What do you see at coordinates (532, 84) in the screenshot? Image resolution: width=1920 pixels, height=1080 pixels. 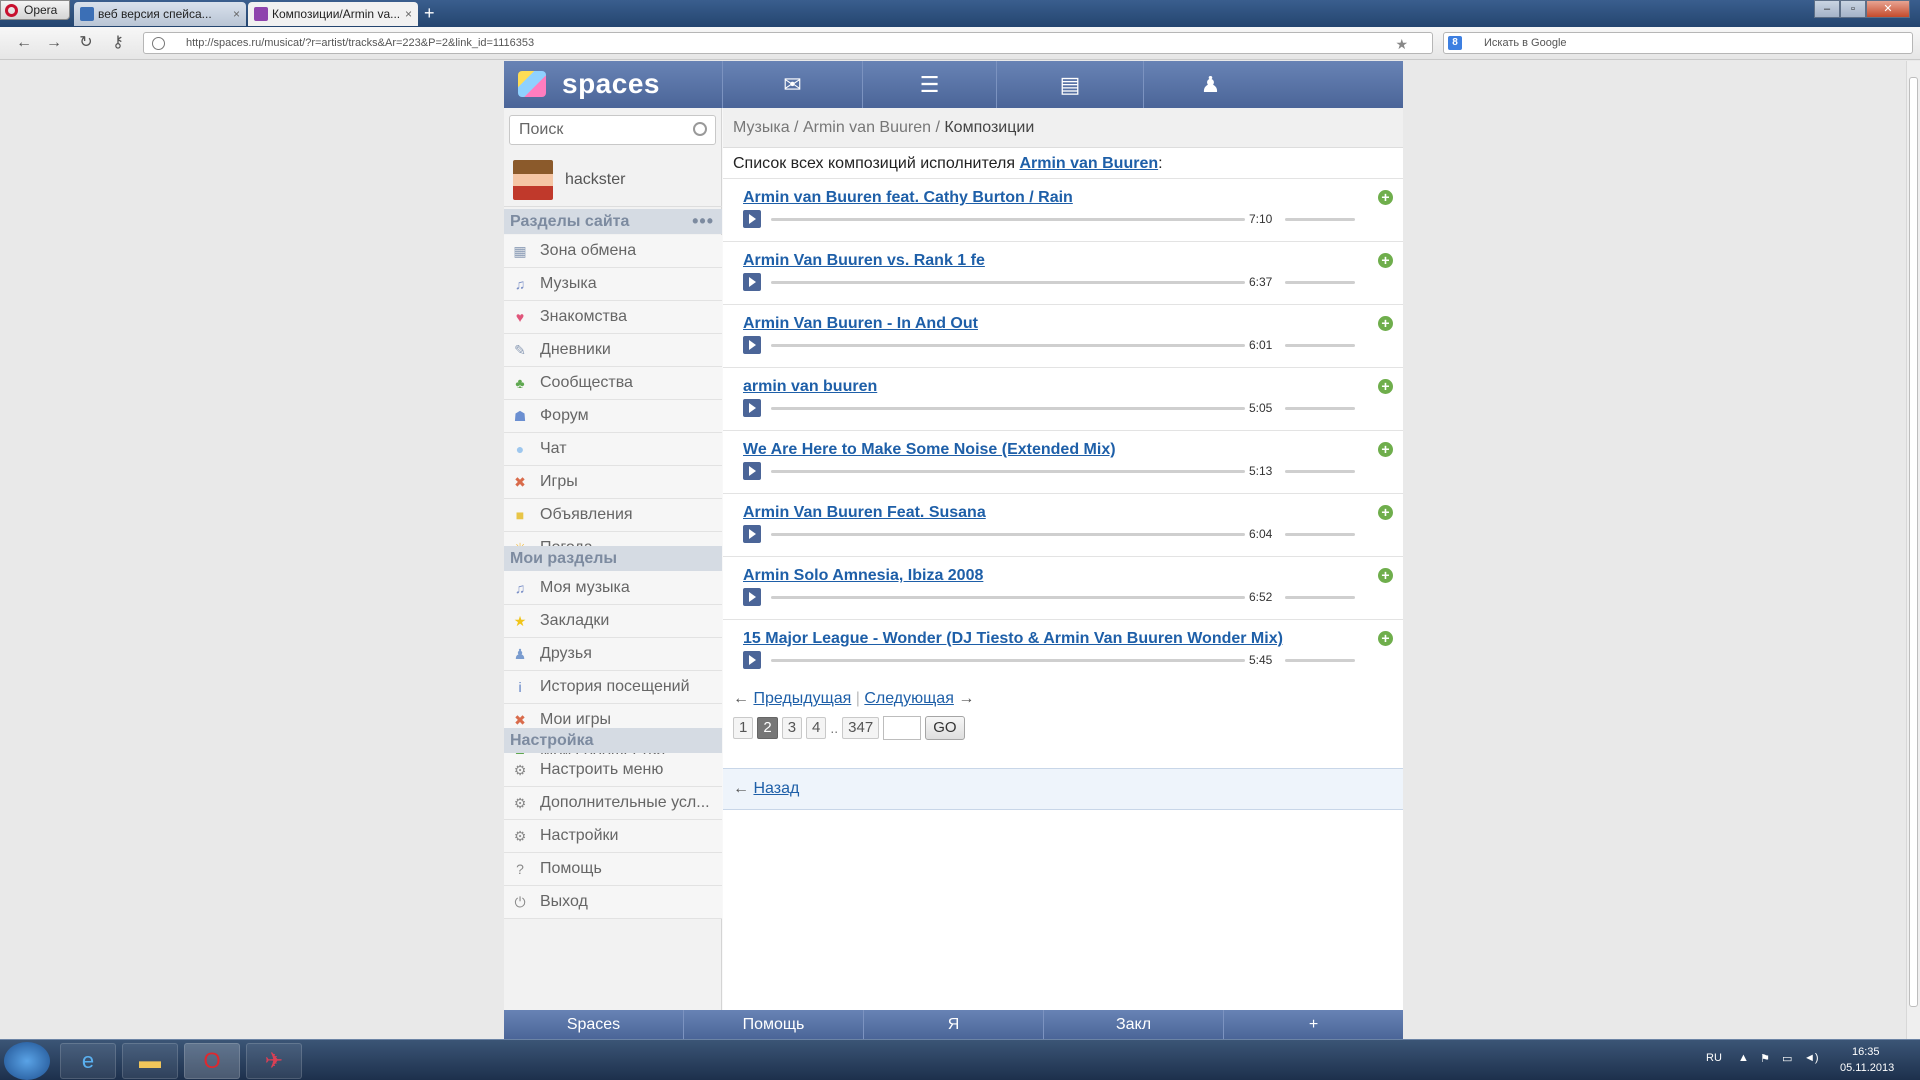 I see `spaces-logo-icon` at bounding box center [532, 84].